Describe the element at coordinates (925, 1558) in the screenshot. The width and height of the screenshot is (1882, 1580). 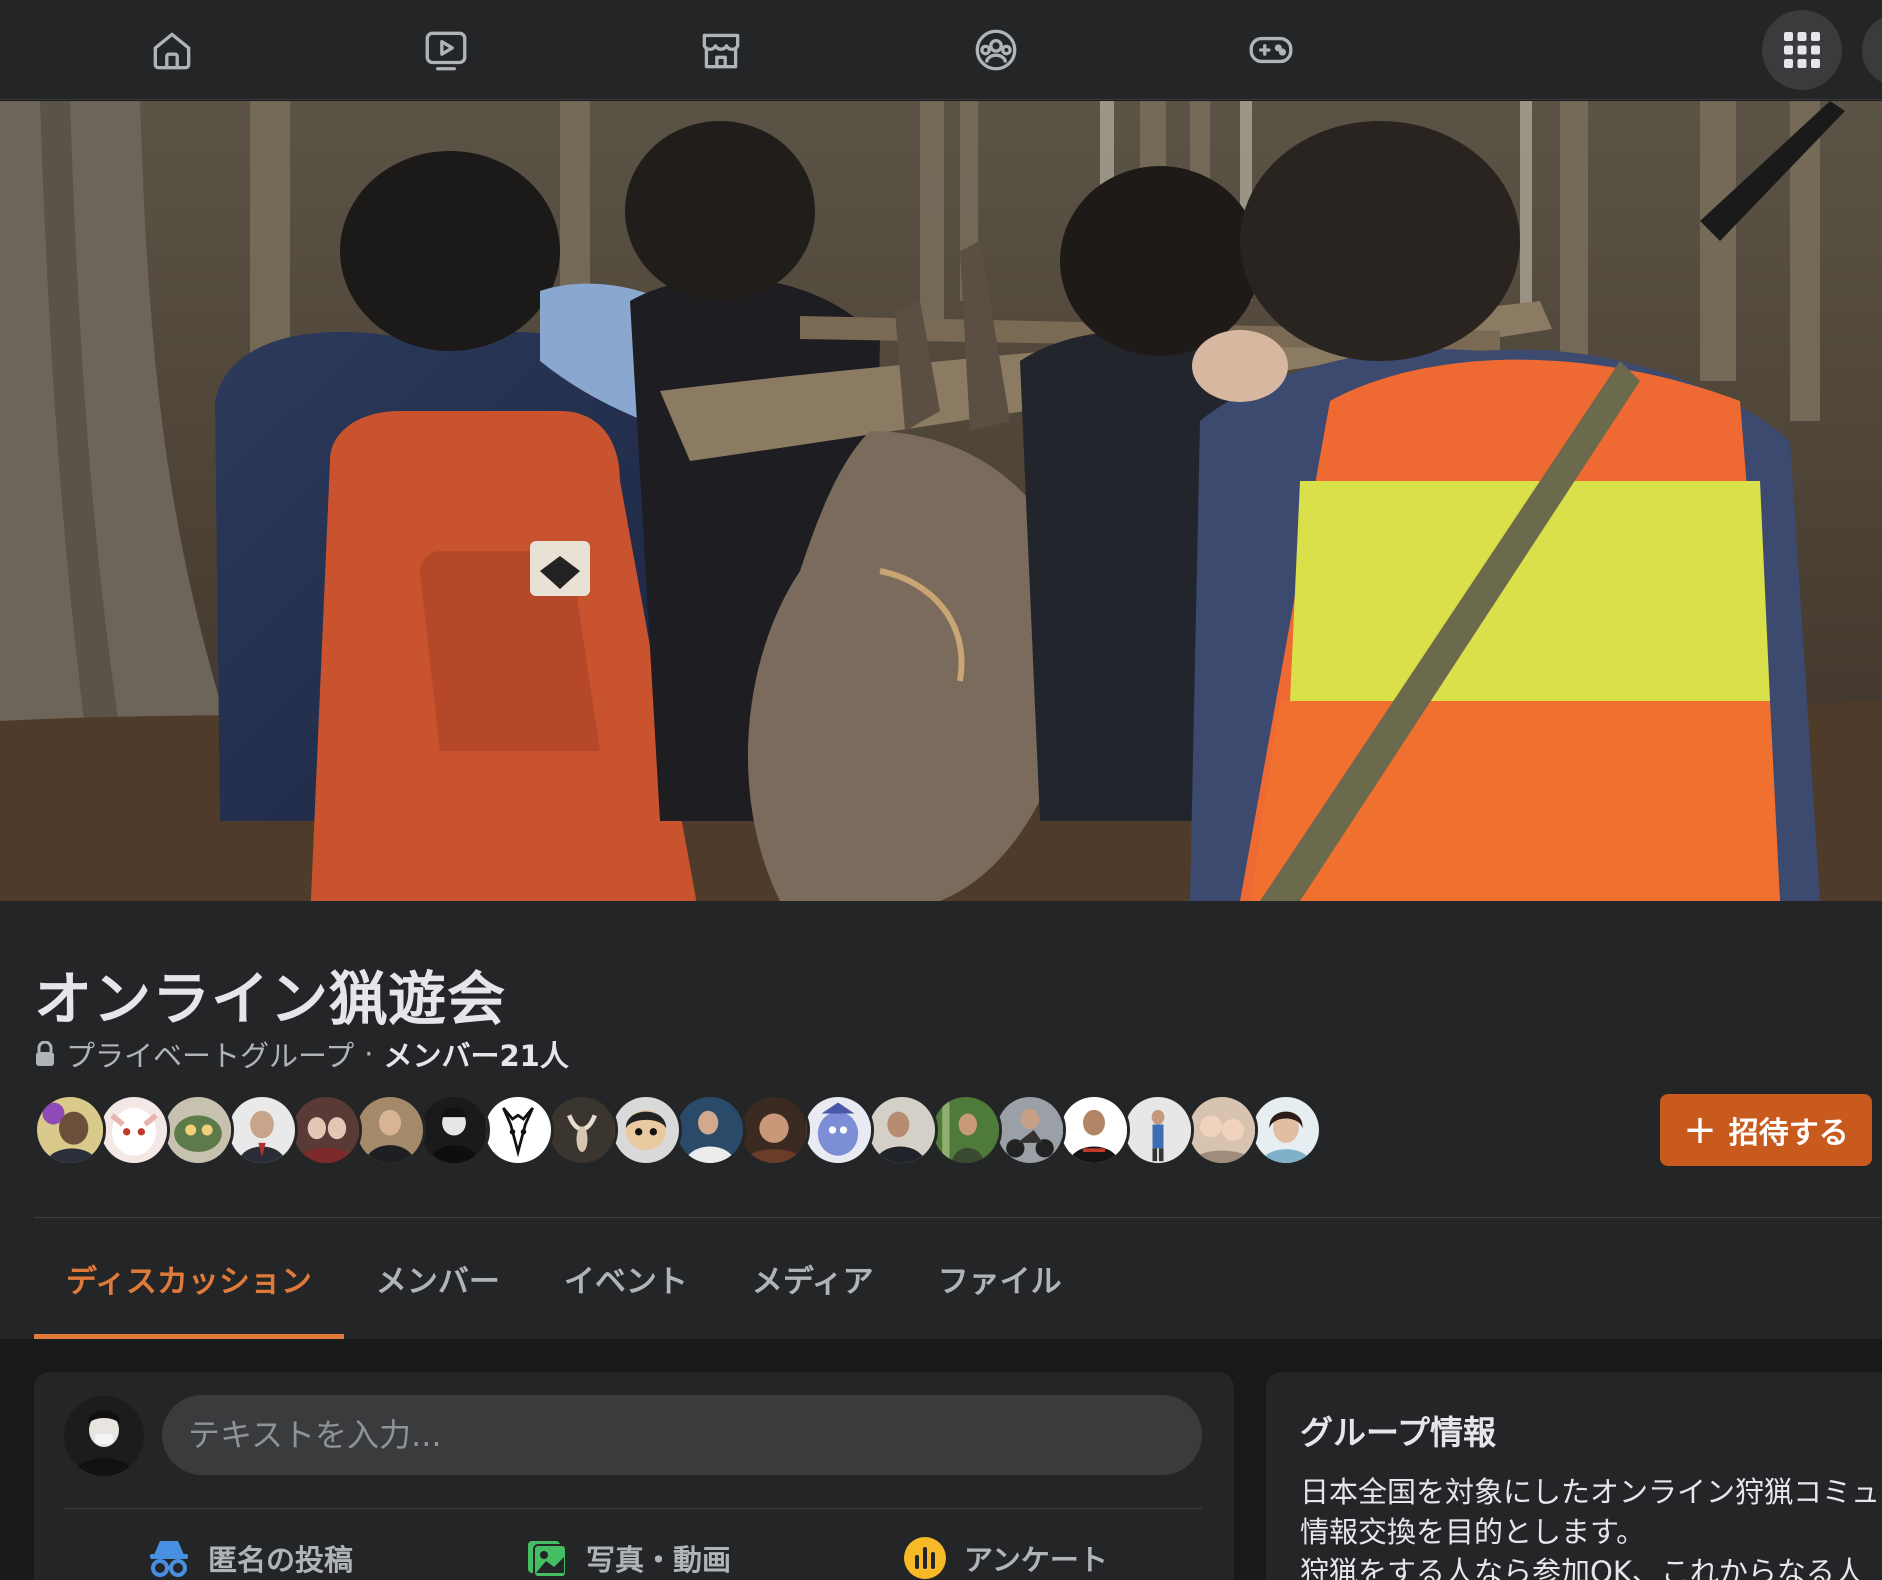
I see `poll-icon` at that location.